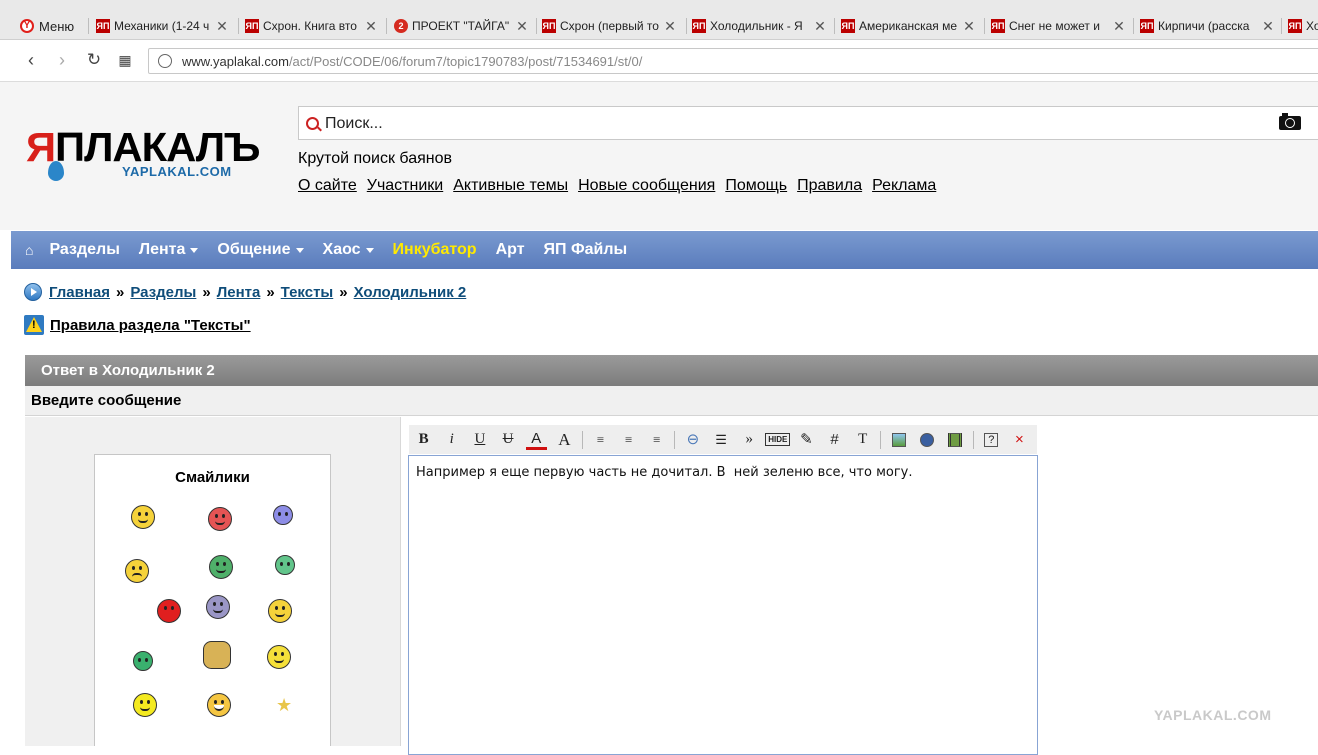 This screenshot has height=755, width=1318. I want to click on nav-item-incubator: Инкубатор, so click(435, 250).